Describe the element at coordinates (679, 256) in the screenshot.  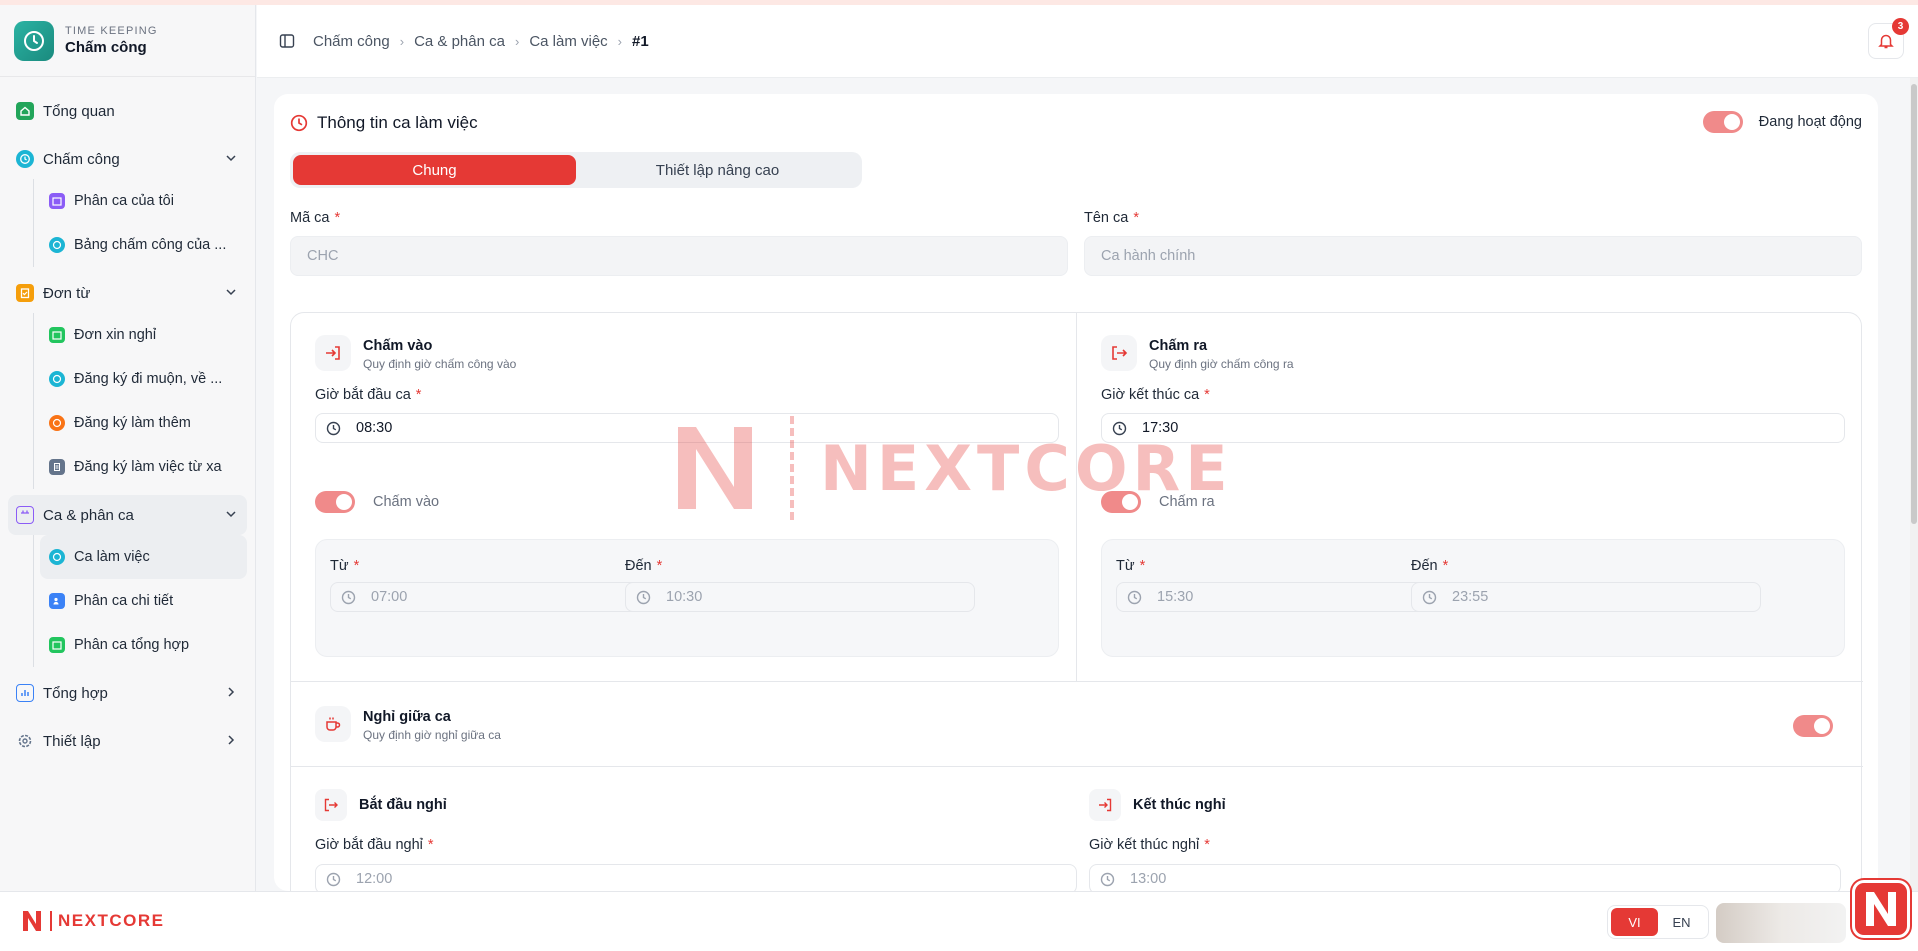
I see `shift-code-input: CHC` at that location.